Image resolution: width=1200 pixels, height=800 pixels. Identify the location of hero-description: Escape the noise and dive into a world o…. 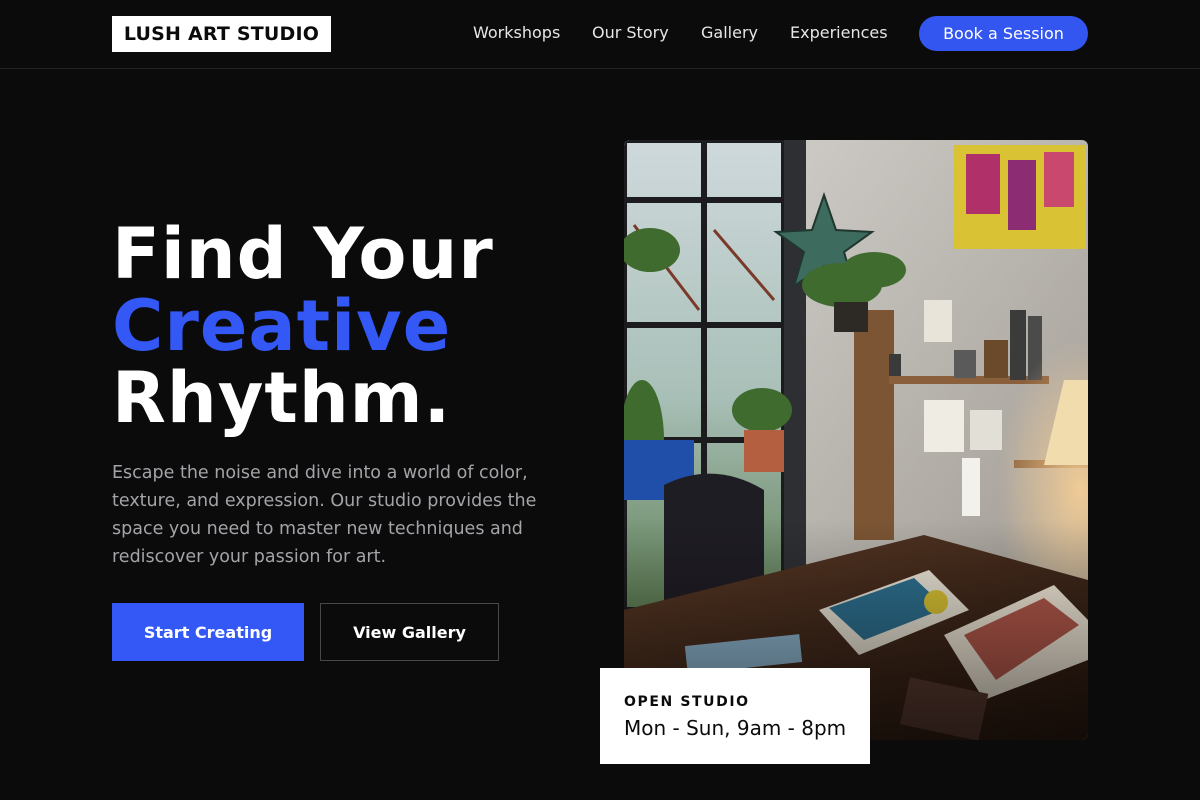
(324, 515).